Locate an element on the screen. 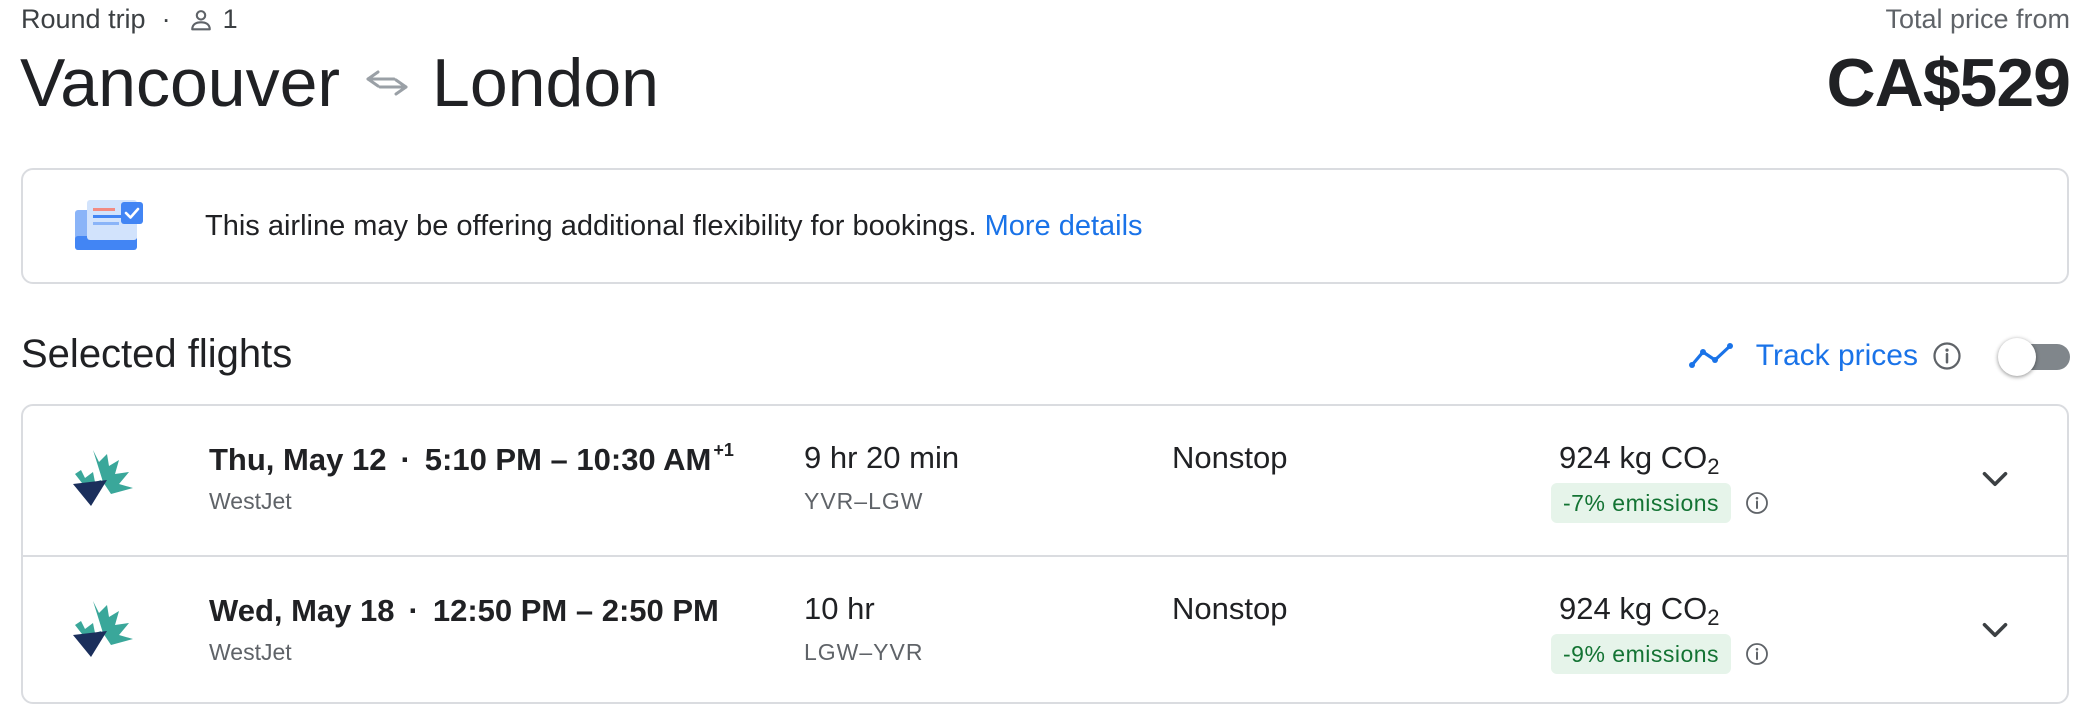 The height and width of the screenshot is (724, 2082). flight-duration: 9 hr 20 min is located at coordinates (882, 457).